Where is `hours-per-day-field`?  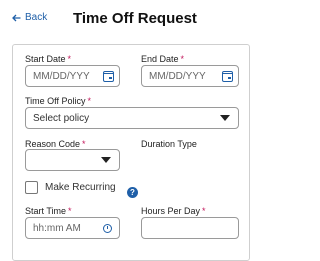
hours-per-day-field is located at coordinates (190, 228).